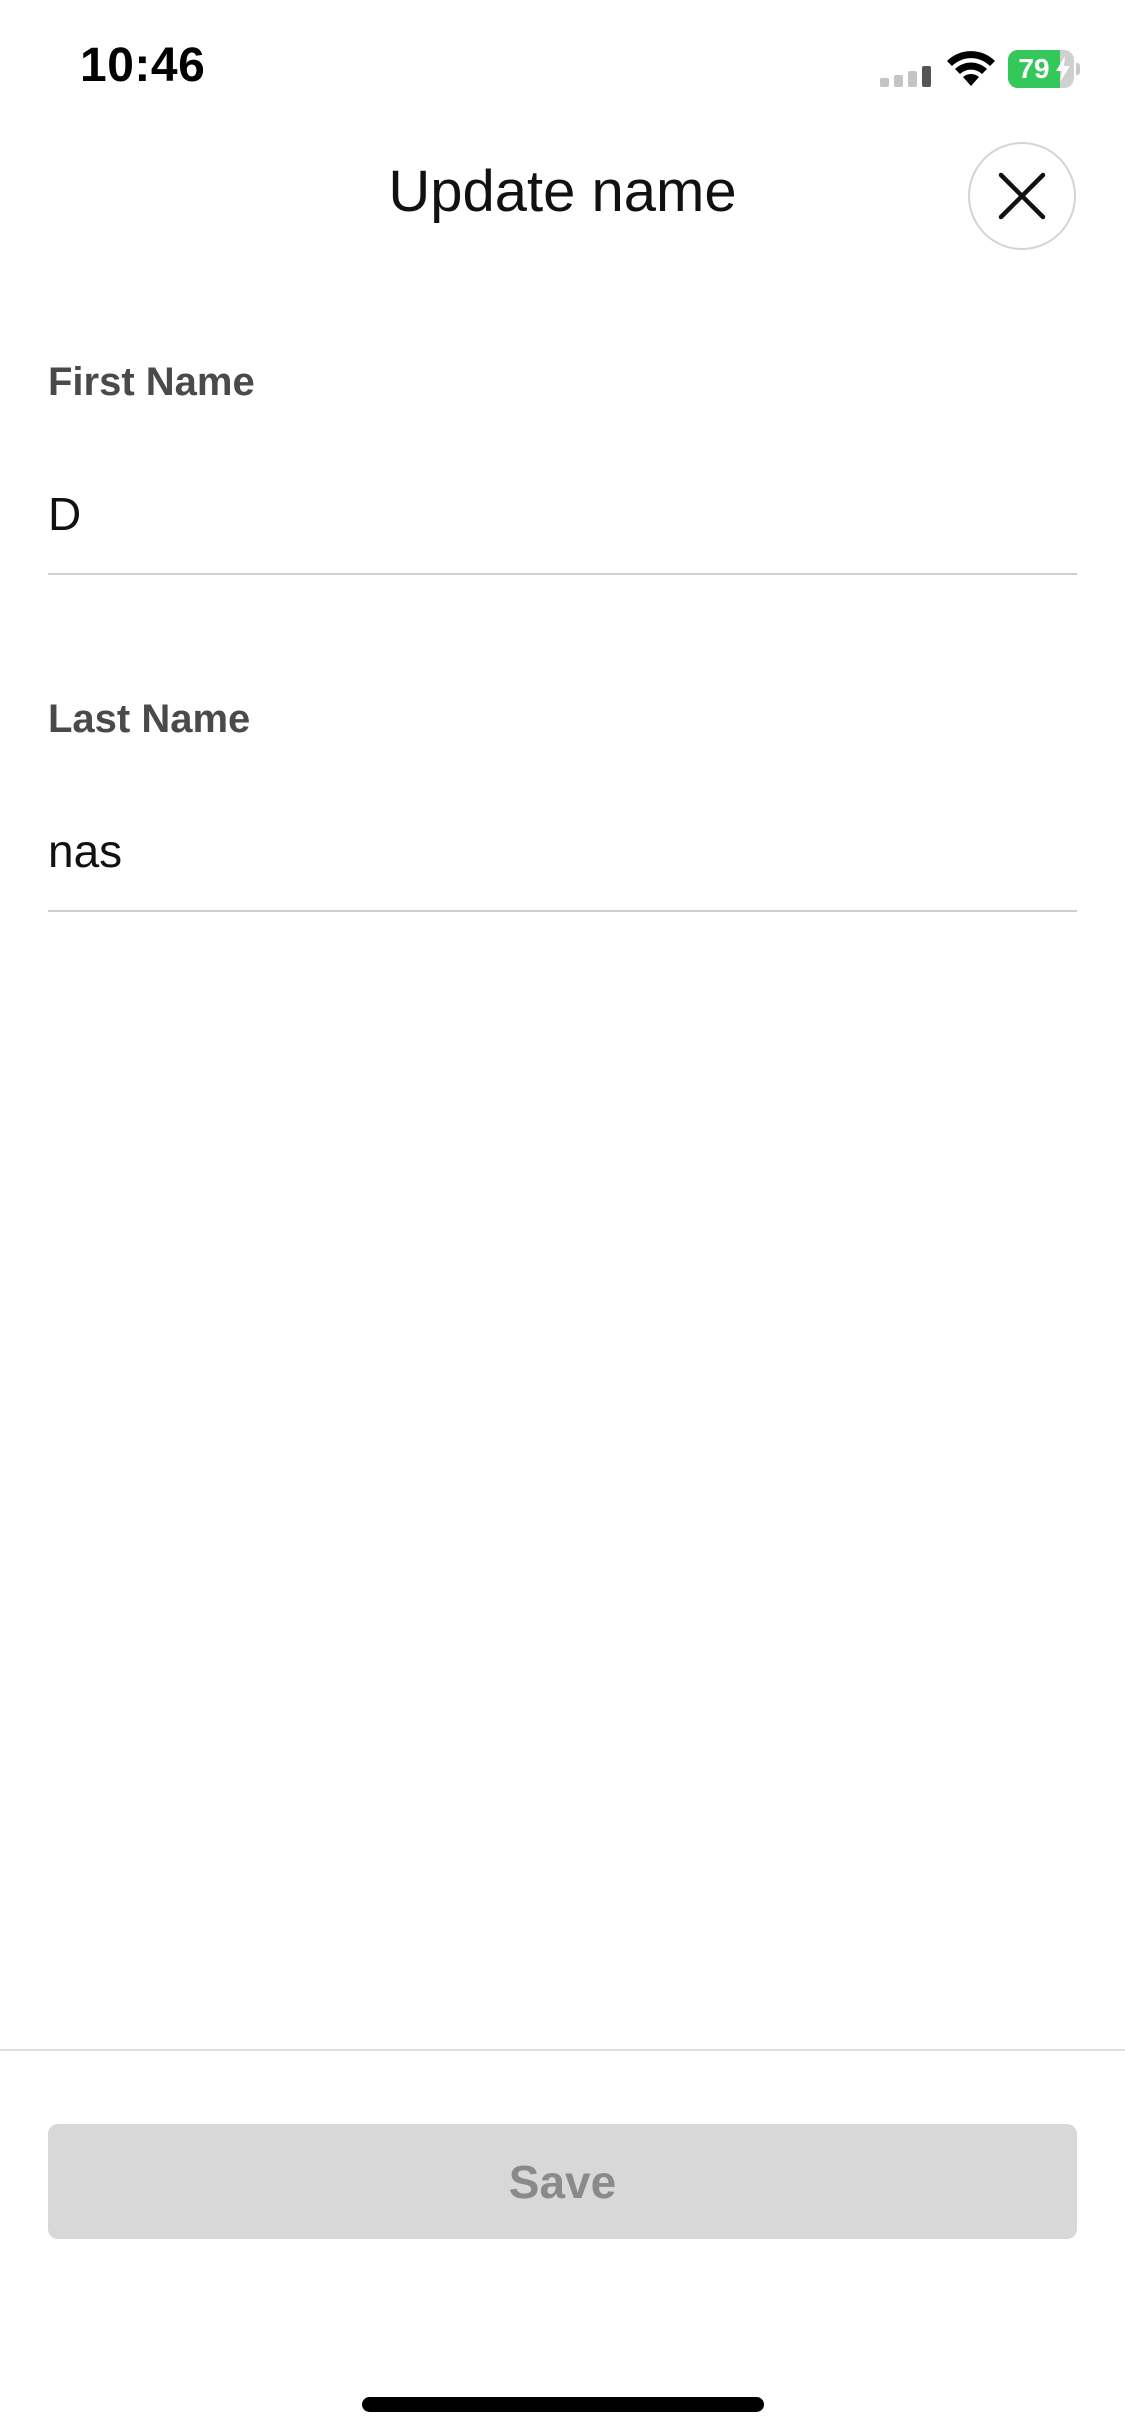 This screenshot has width=1125, height=2436. I want to click on close-button, so click(1022, 196).